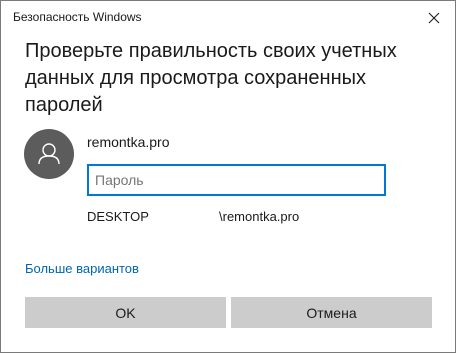 The width and height of the screenshot is (456, 353). I want to click on user-icon, so click(49, 154).